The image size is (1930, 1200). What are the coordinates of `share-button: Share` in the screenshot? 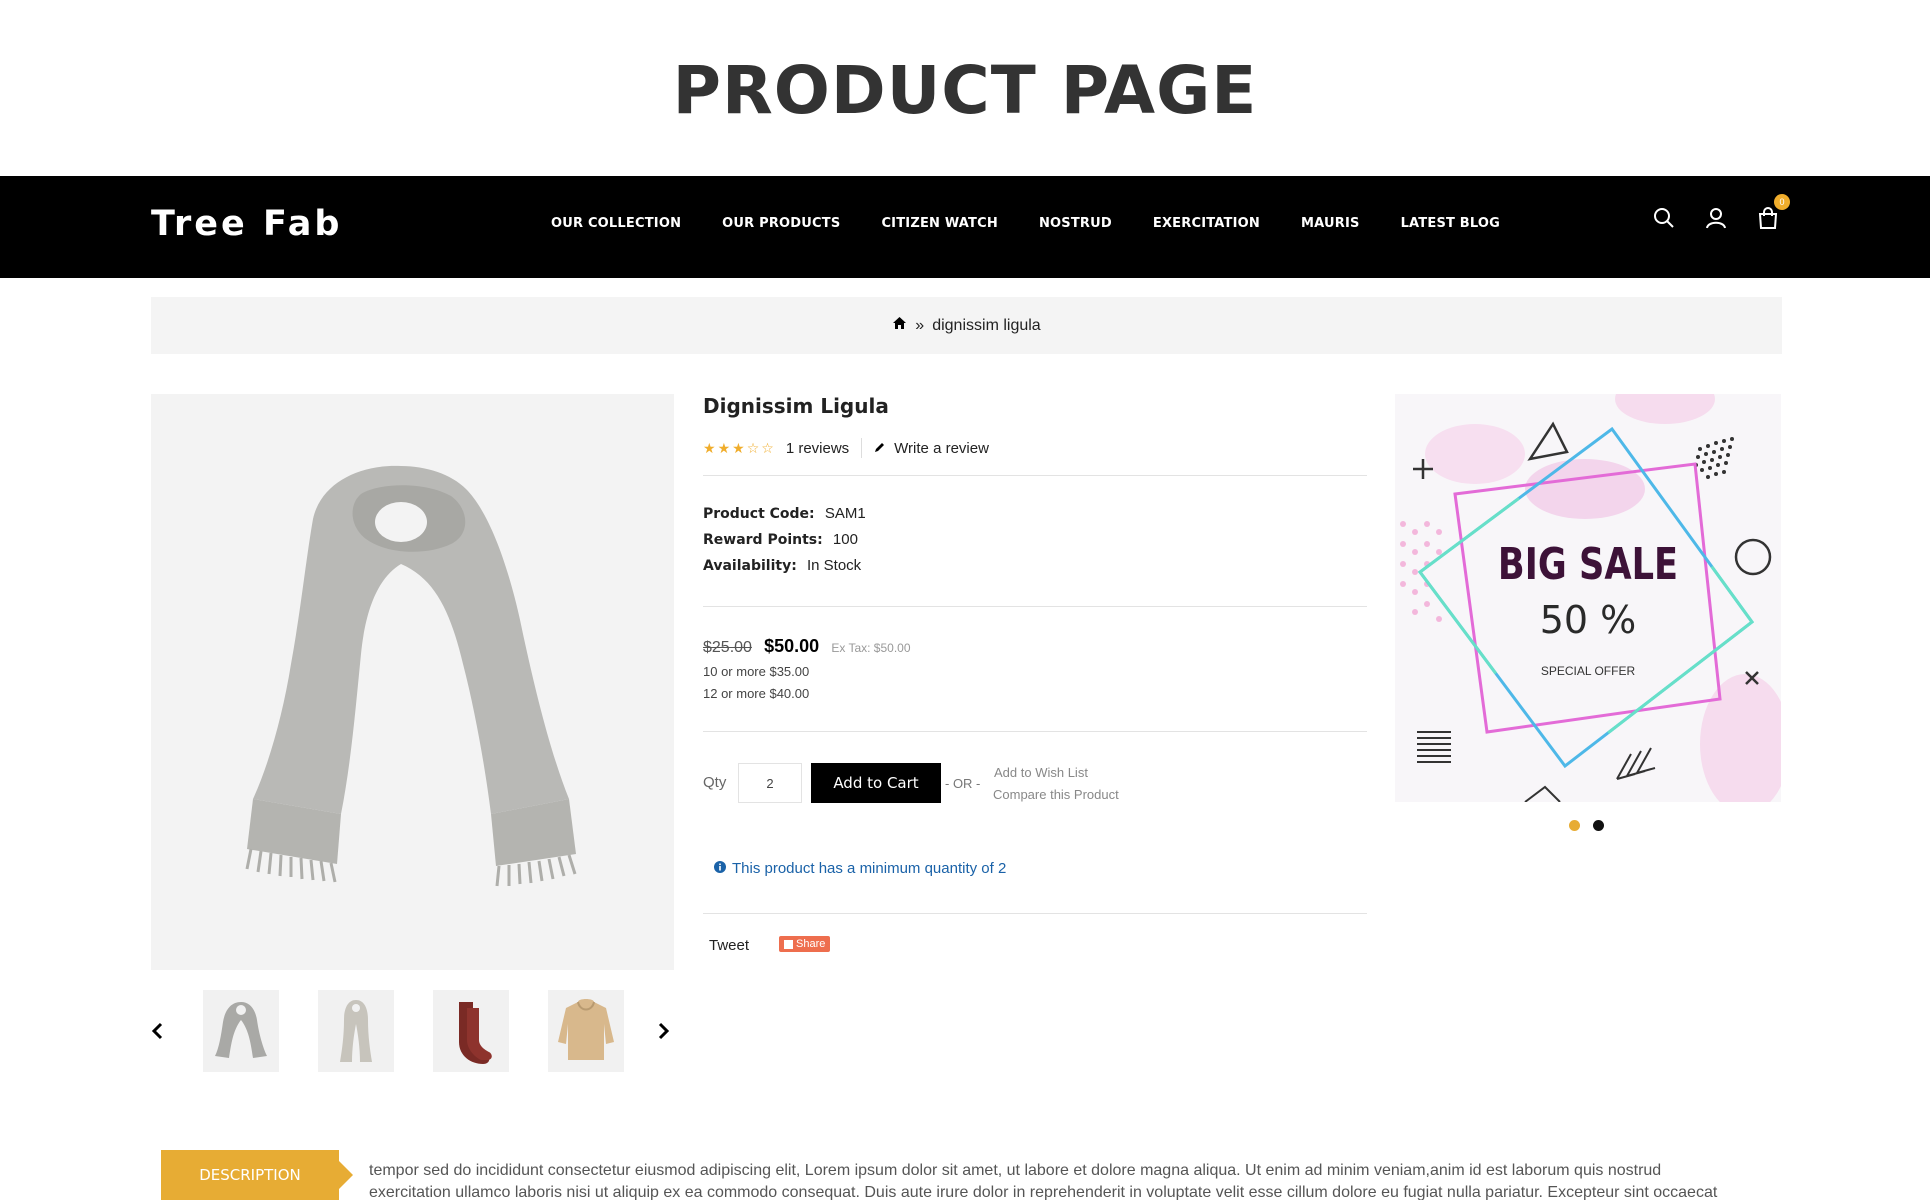 It's located at (805, 944).